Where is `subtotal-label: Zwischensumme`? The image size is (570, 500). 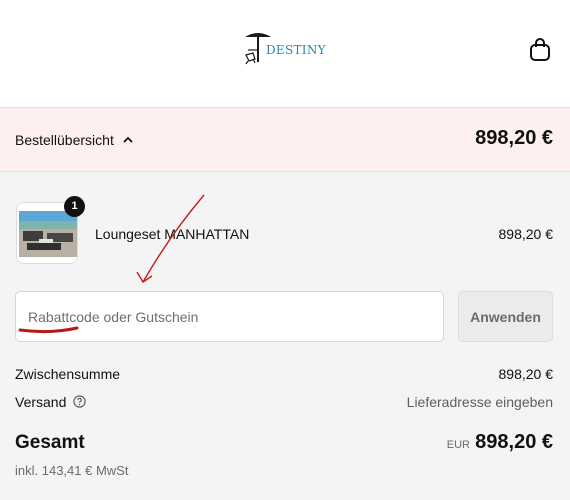
subtotal-label: Zwischensumme is located at coordinates (68, 374).